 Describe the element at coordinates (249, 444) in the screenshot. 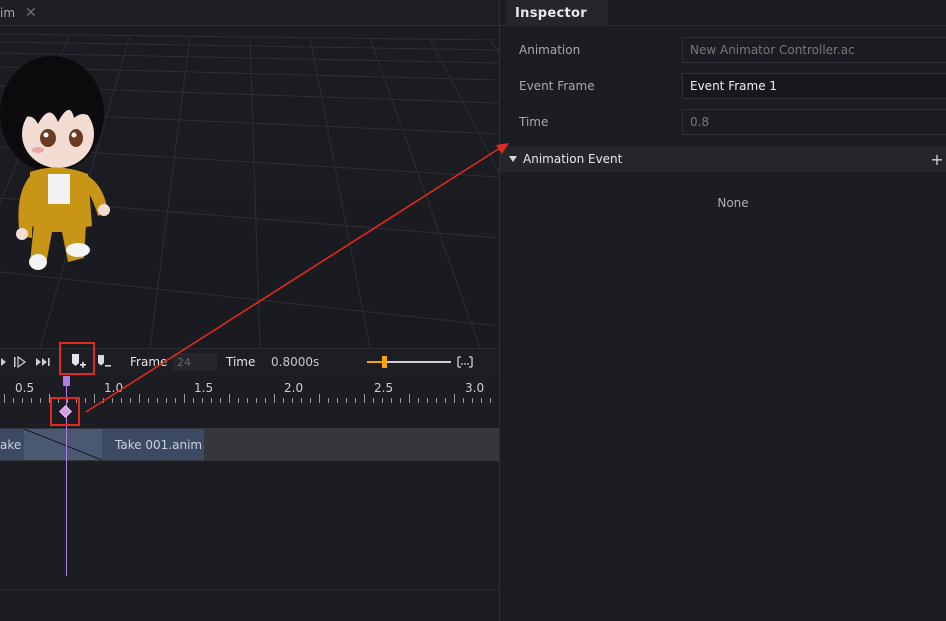

I see `clip-track: ake 0 Take 001.anim` at that location.